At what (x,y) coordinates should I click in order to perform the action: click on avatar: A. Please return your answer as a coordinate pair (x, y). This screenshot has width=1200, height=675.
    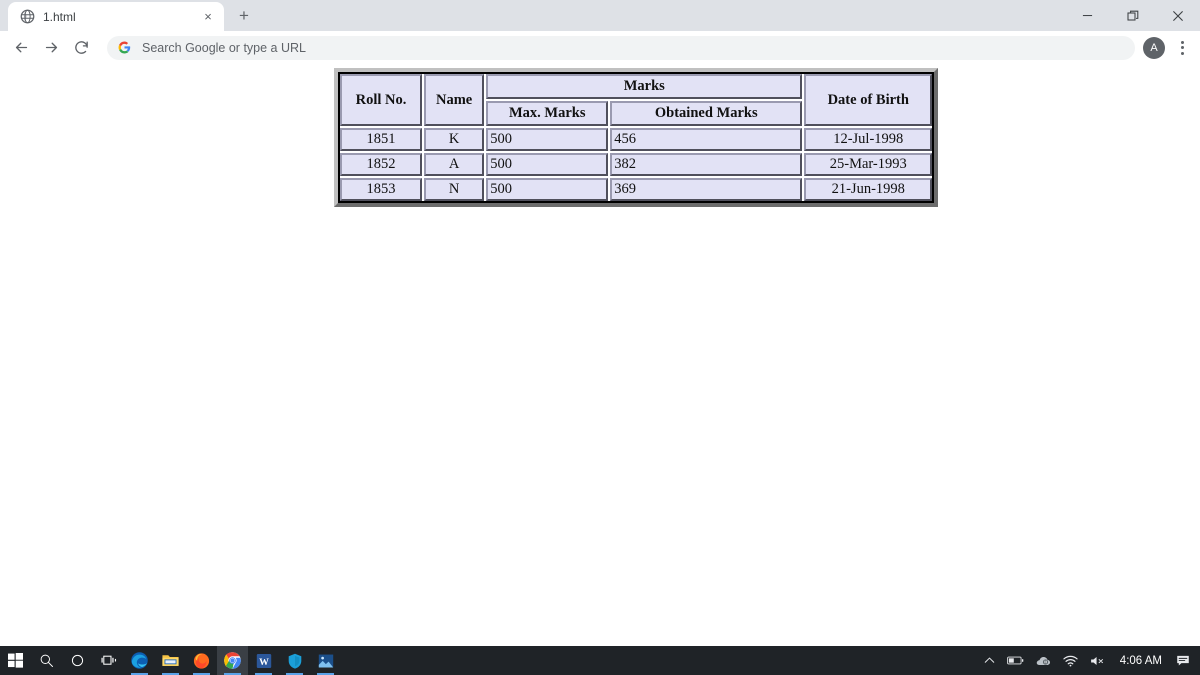
    Looking at the image, I should click on (1154, 47).